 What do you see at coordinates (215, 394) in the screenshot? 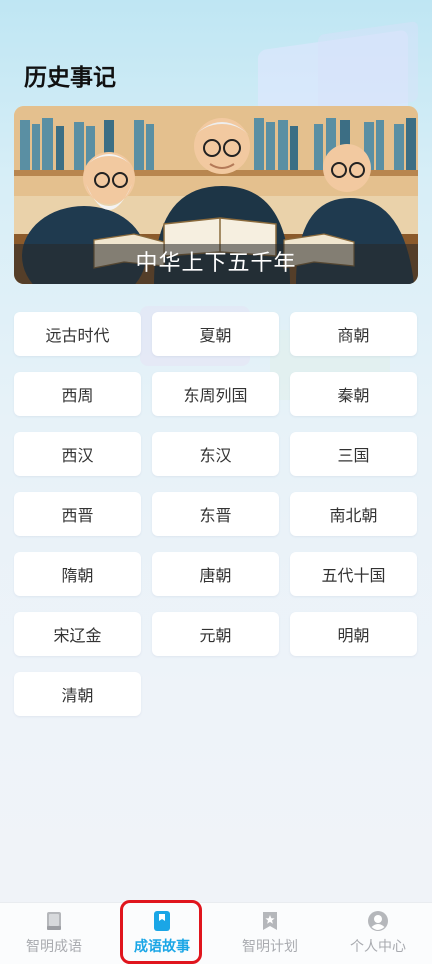
I see `era-button: 东周列国` at bounding box center [215, 394].